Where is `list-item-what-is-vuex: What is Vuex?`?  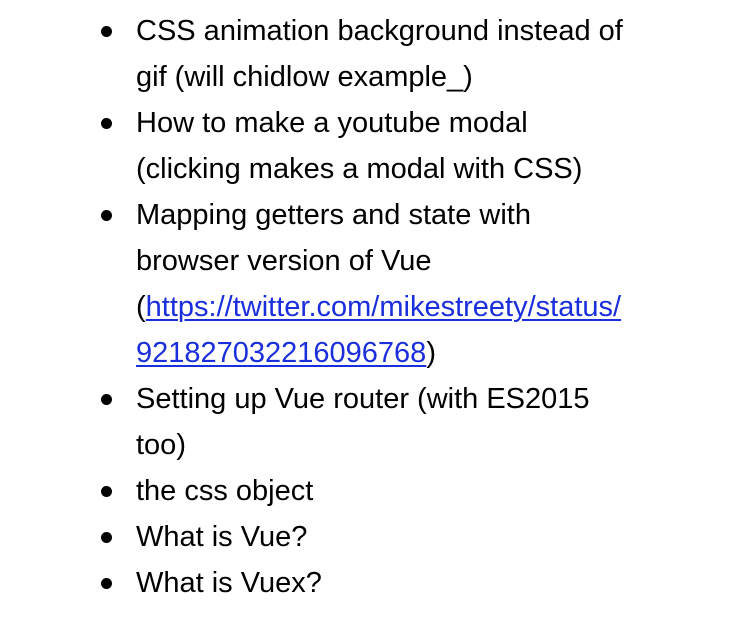
list-item-what-is-vuex: What is Vuex? is located at coordinates (409, 583).